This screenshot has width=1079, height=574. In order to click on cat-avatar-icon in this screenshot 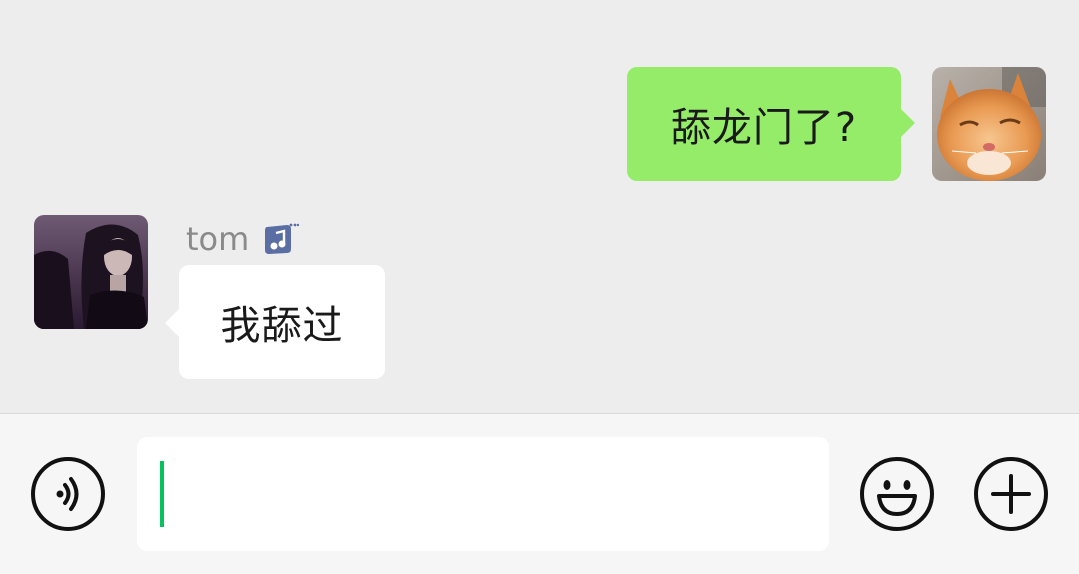, I will do `click(989, 124)`.